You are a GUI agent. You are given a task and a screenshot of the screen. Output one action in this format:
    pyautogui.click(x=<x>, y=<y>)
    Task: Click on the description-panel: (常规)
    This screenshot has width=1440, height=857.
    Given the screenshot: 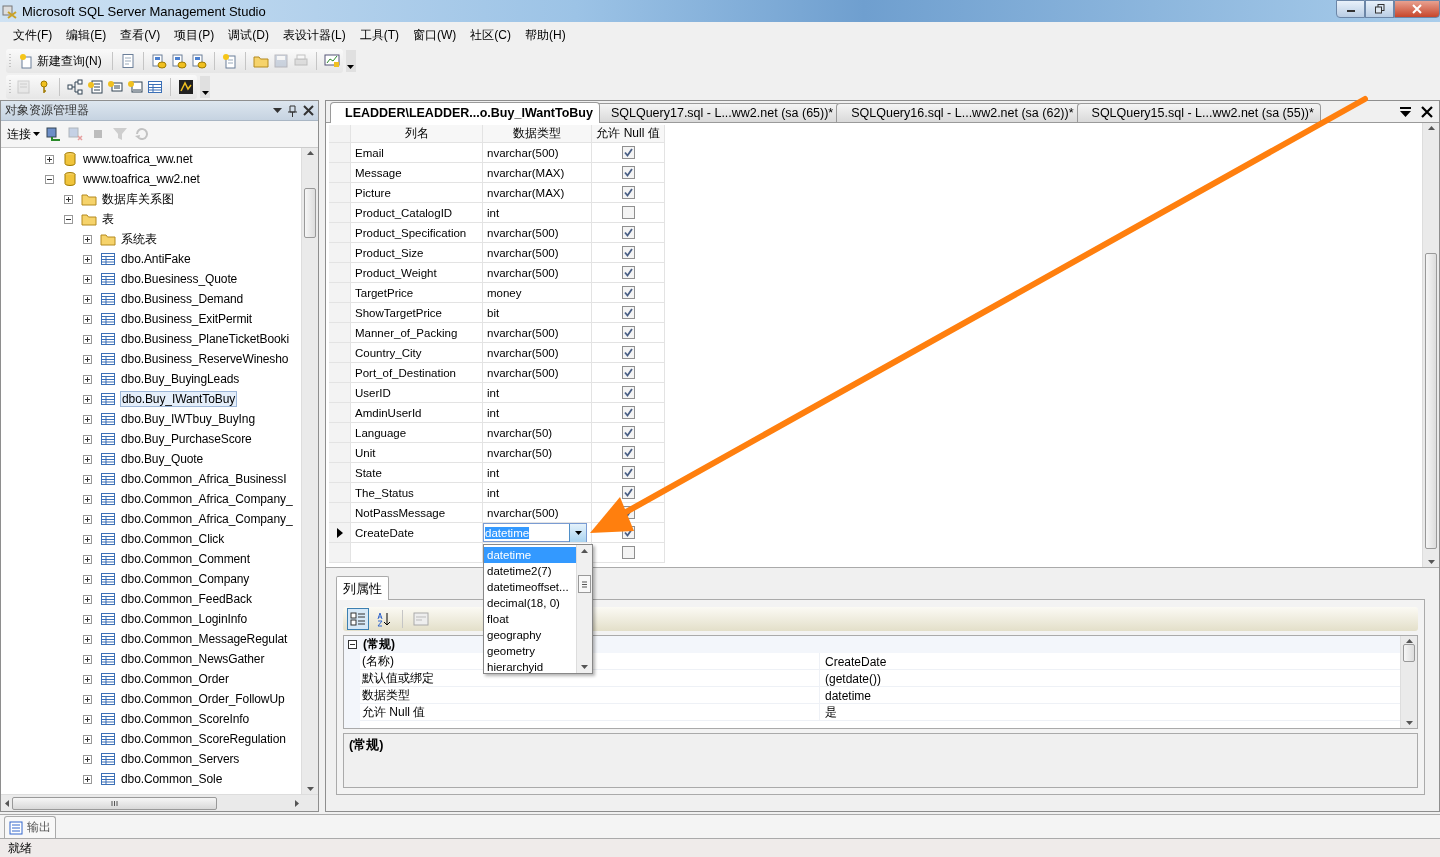 What is the action you would take?
    pyautogui.click(x=880, y=760)
    